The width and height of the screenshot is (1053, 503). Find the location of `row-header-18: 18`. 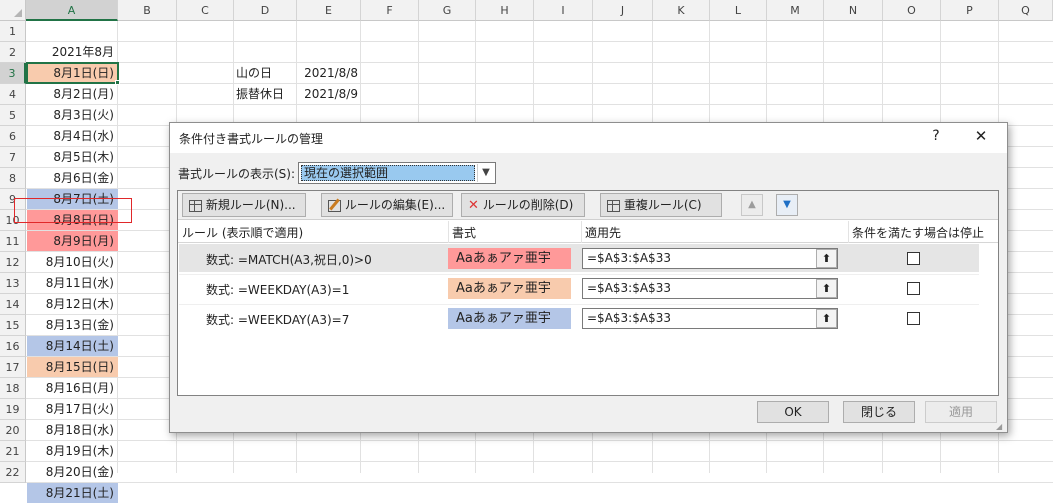

row-header-18: 18 is located at coordinates (13, 388).